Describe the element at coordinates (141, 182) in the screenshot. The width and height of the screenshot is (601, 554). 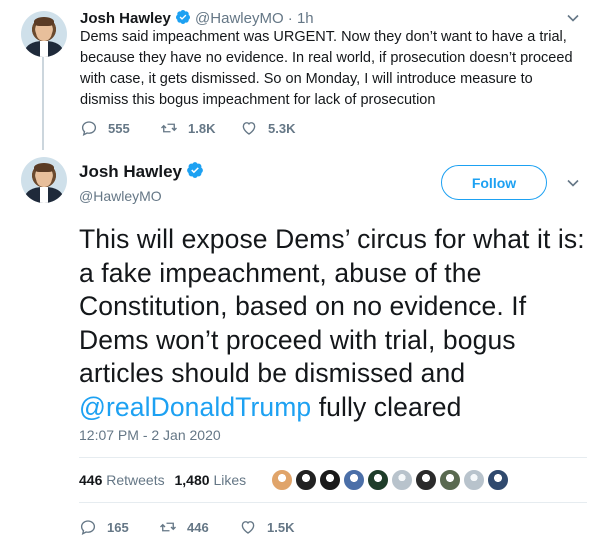
I see `main-author-block: Josh Hawley @HawleyMO` at that location.